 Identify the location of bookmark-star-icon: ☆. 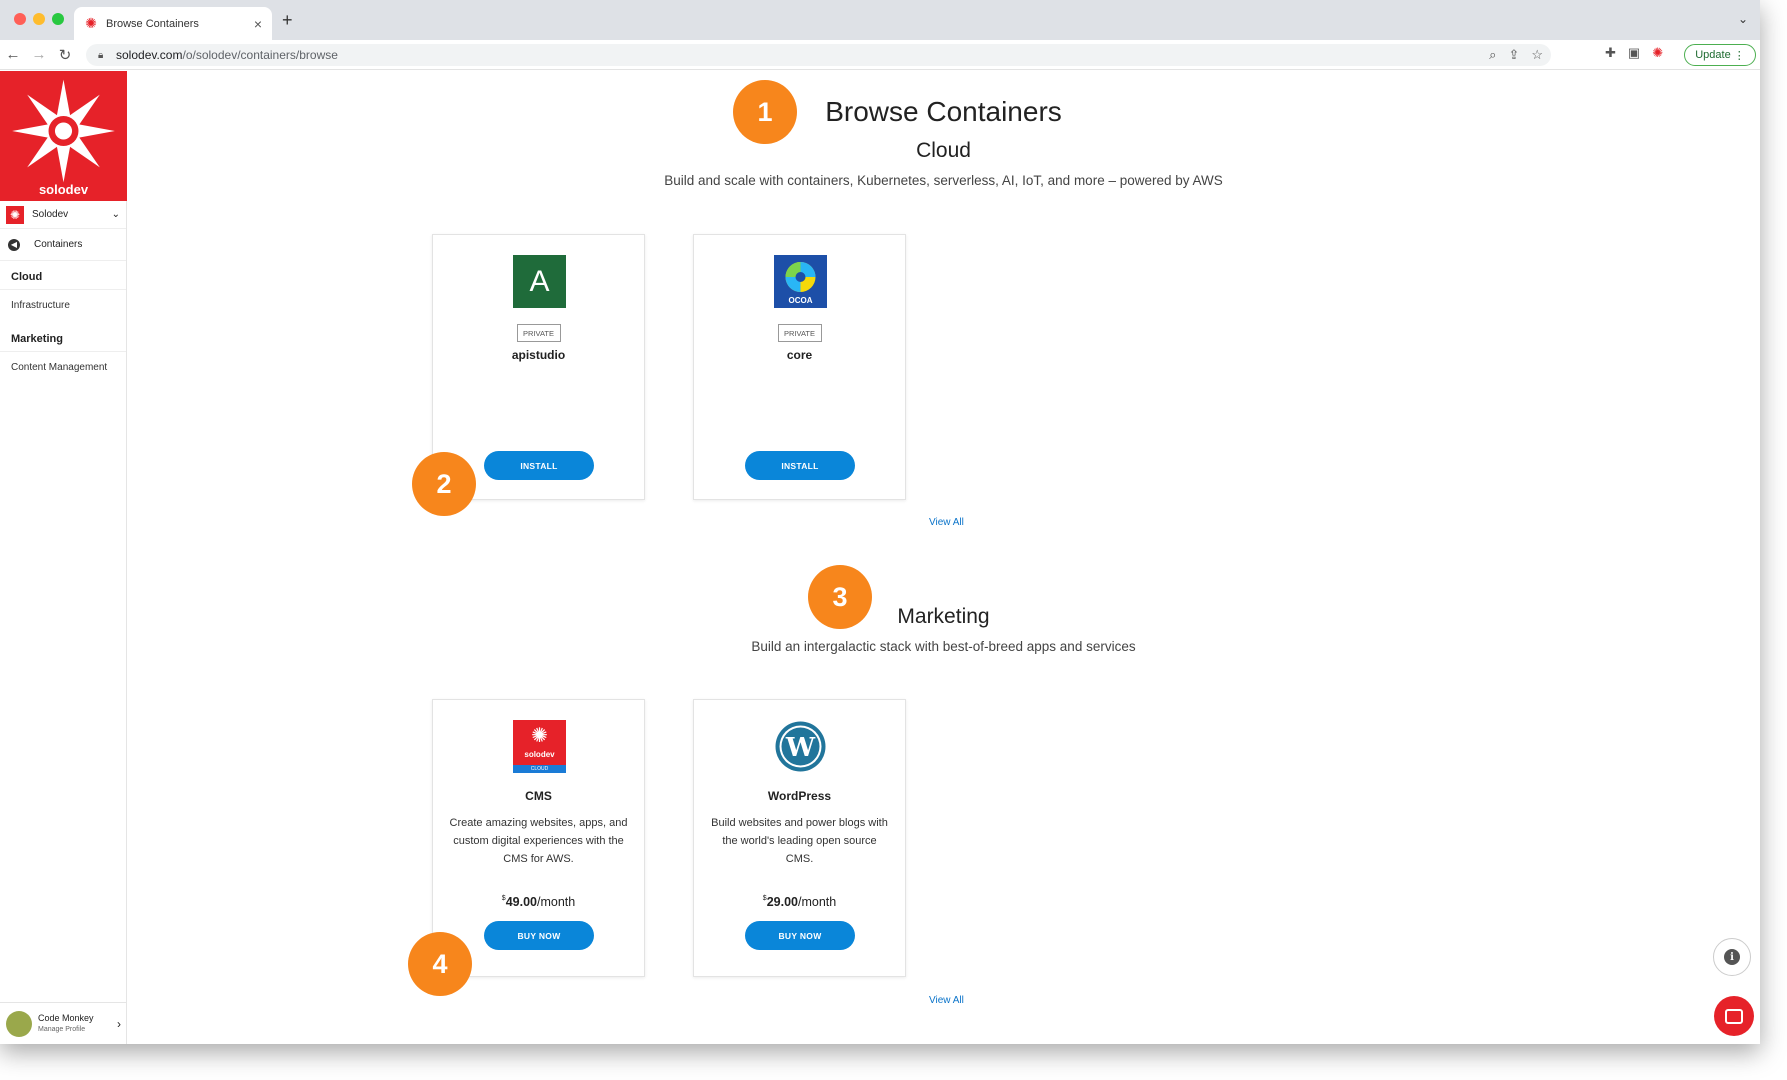
(1537, 55).